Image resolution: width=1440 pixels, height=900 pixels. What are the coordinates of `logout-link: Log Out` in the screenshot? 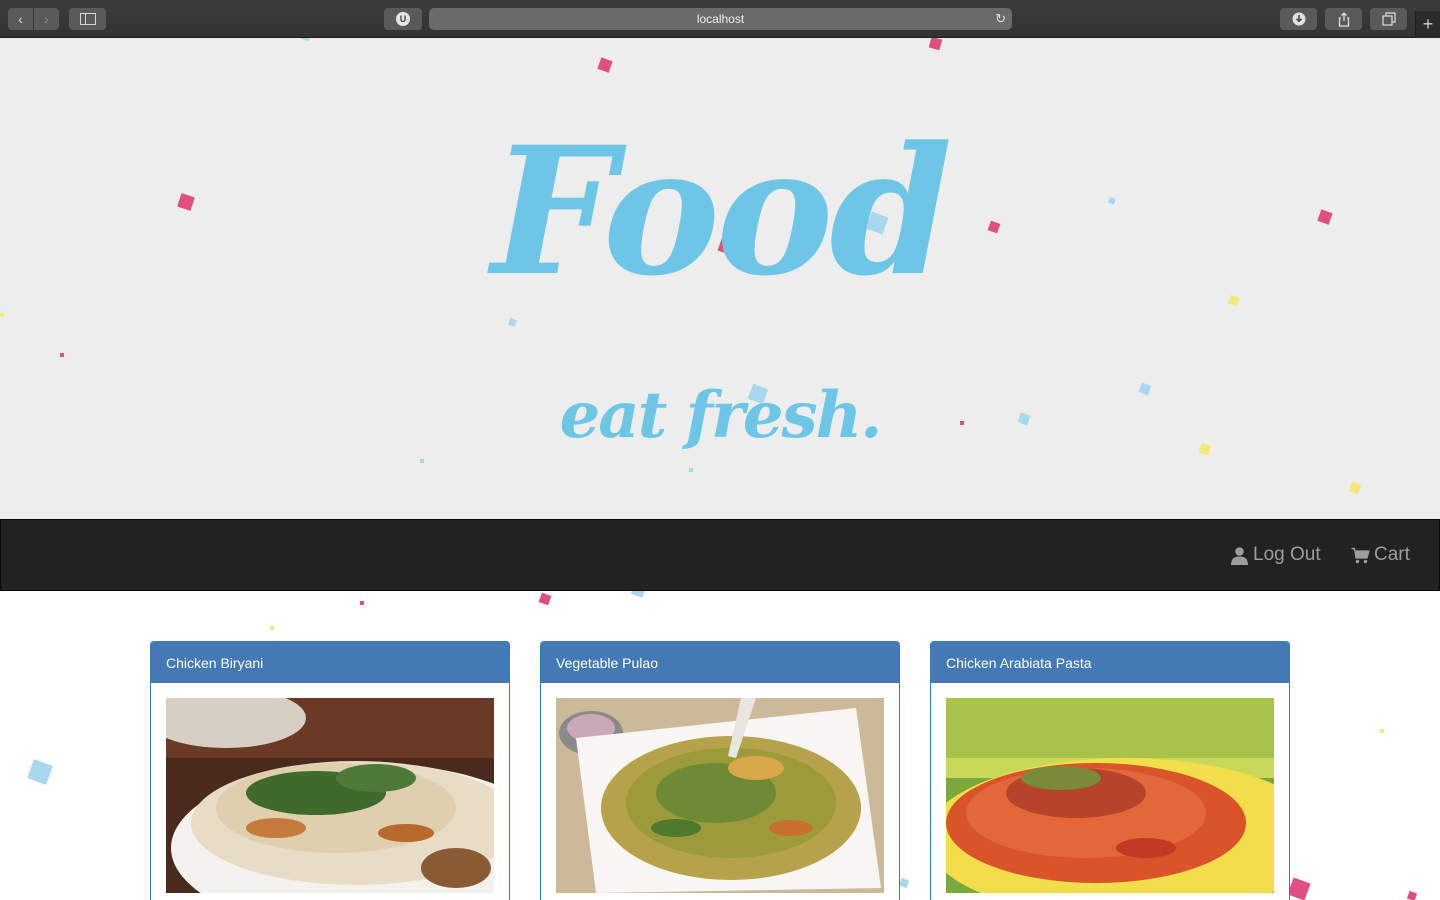 It's located at (1275, 555).